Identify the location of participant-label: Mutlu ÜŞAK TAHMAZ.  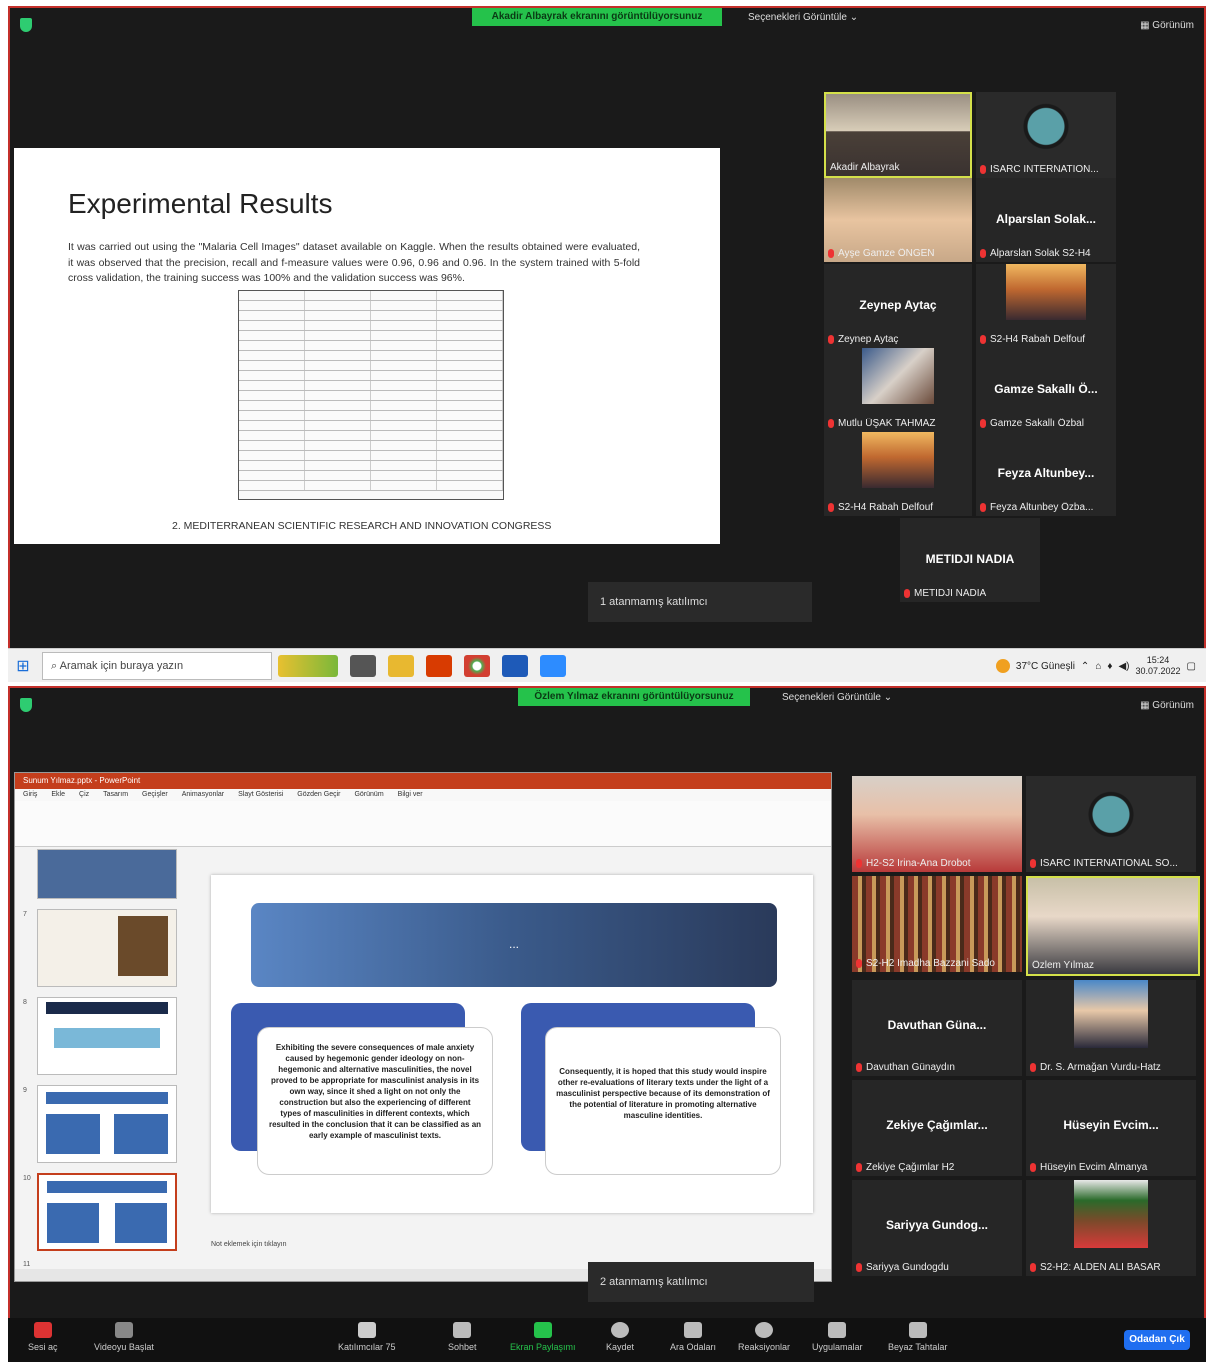
(899, 423).